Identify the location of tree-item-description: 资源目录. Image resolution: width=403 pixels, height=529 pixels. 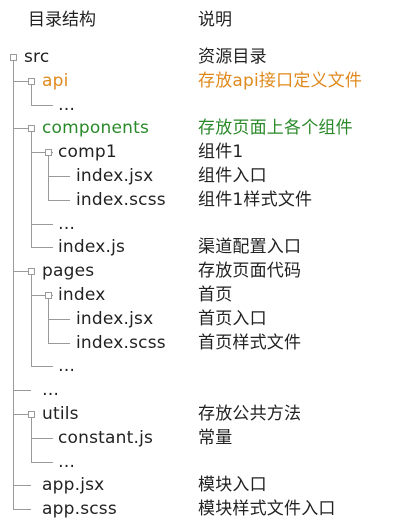
(232, 57).